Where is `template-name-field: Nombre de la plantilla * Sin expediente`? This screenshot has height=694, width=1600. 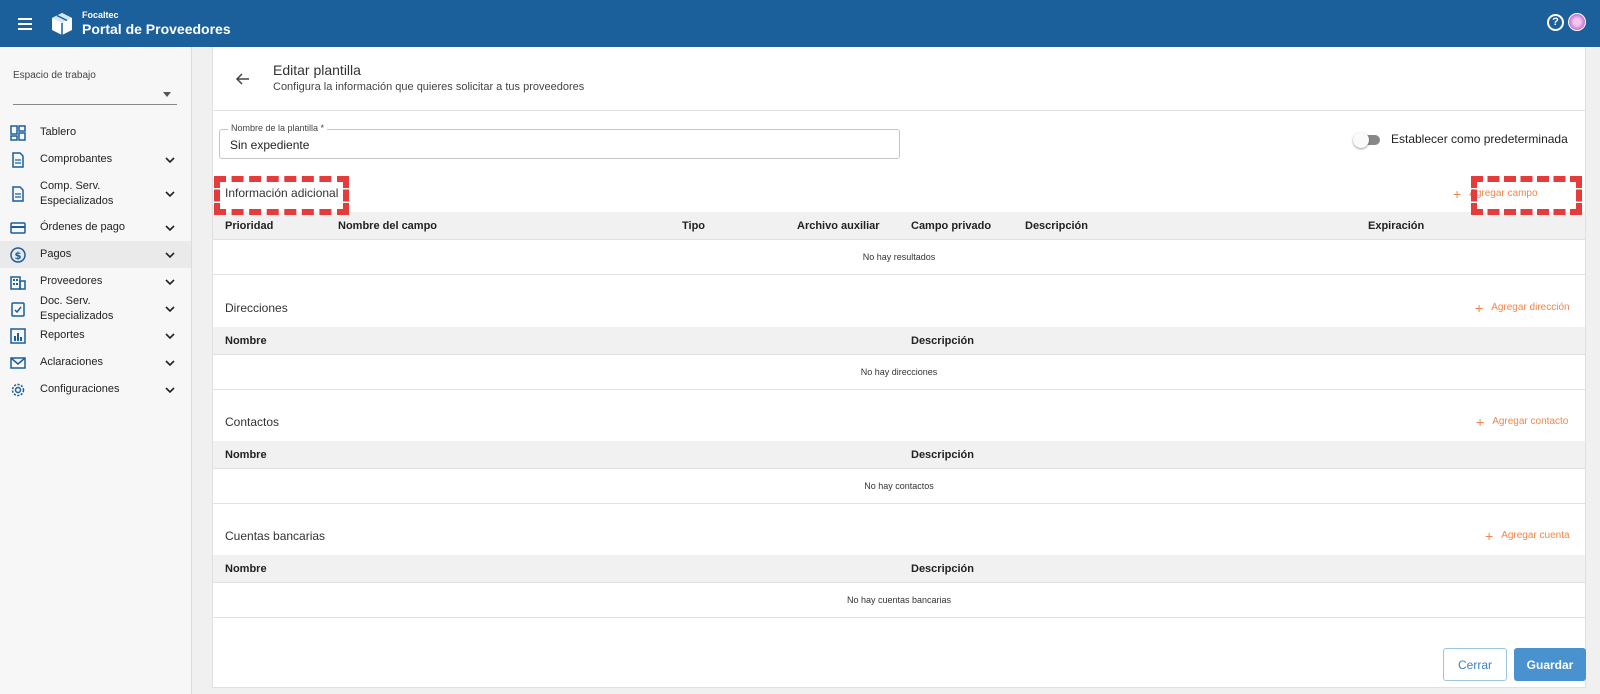
template-name-field: Nombre de la plantilla * Sin expediente is located at coordinates (559, 141).